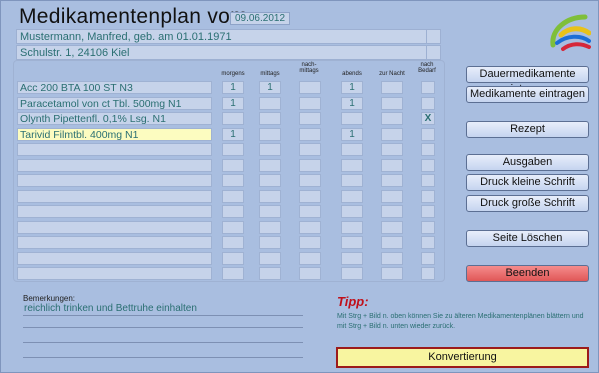 The image size is (599, 373). What do you see at coordinates (114, 134) in the screenshot?
I see `medication-row-name: Tarivid Filmtbl. 400mg N1` at bounding box center [114, 134].